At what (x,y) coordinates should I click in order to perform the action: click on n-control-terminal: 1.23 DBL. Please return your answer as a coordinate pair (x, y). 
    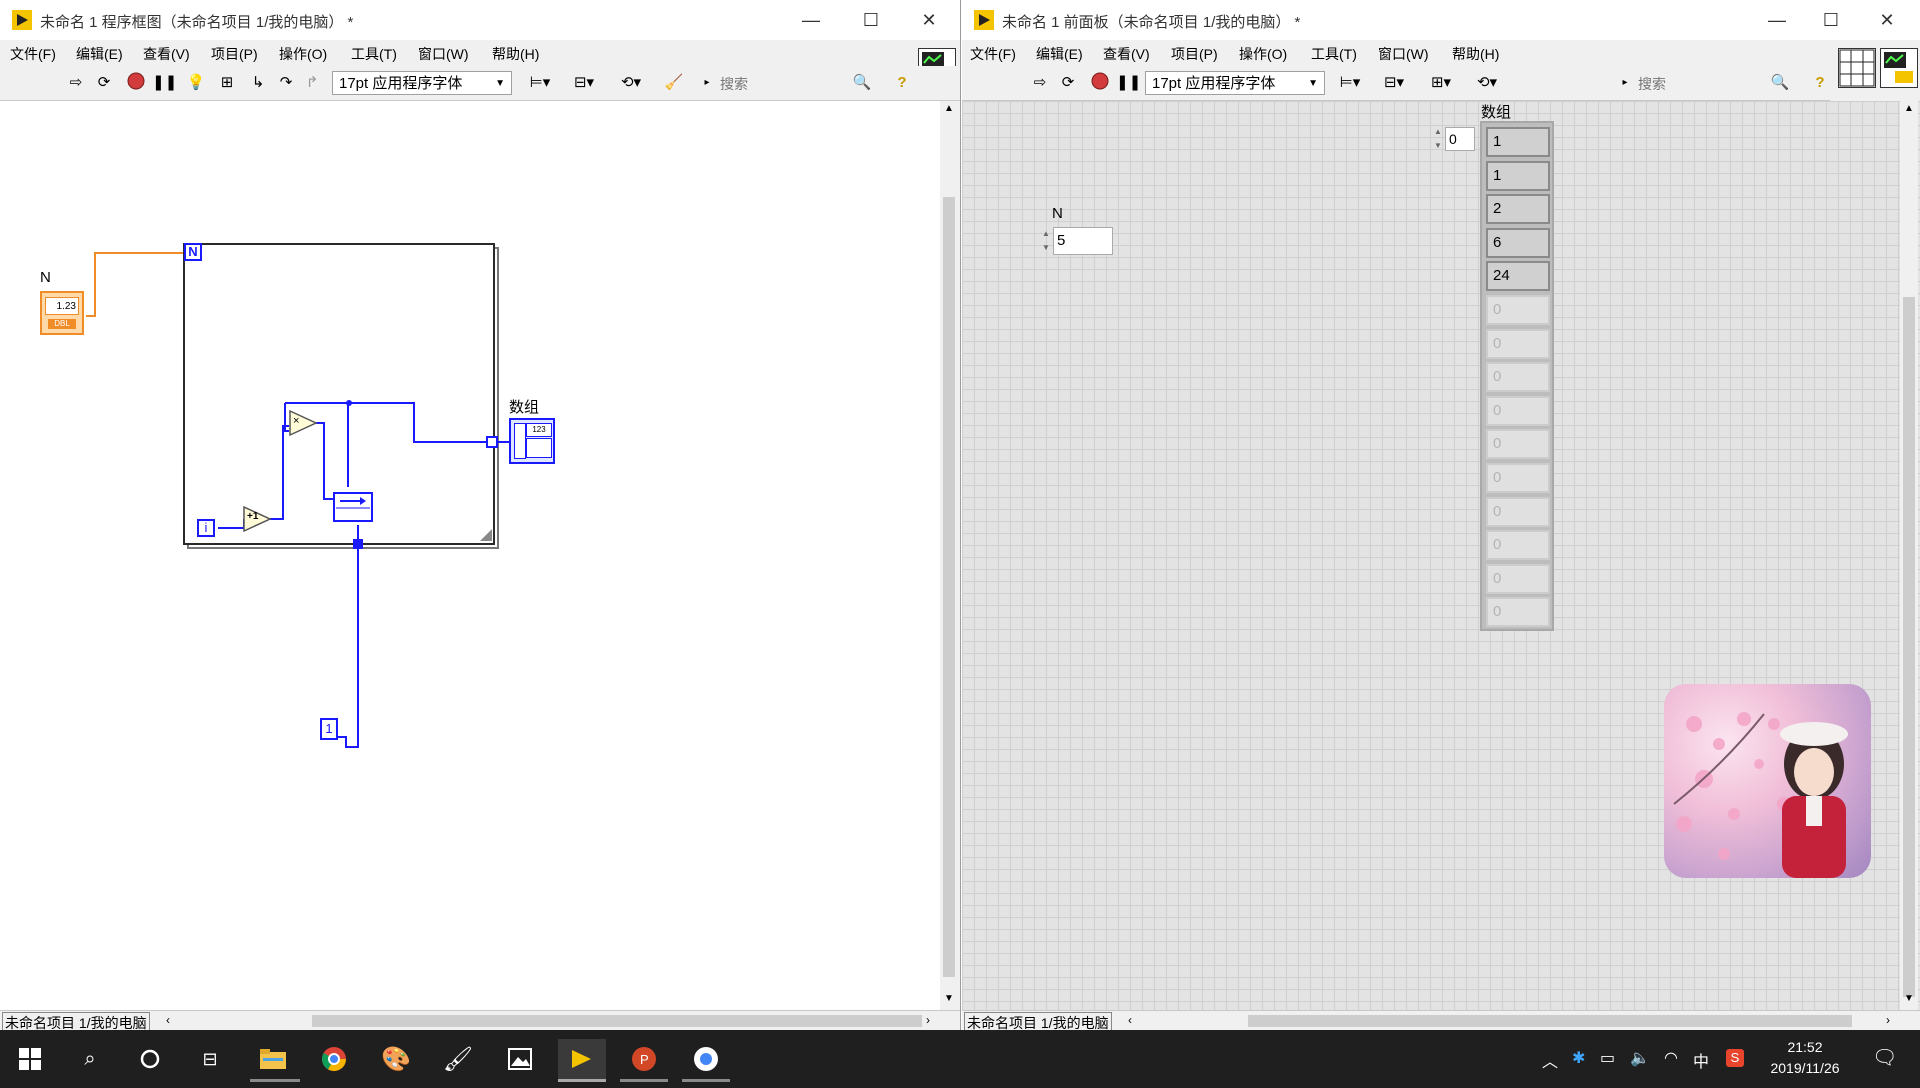
    Looking at the image, I should click on (62, 313).